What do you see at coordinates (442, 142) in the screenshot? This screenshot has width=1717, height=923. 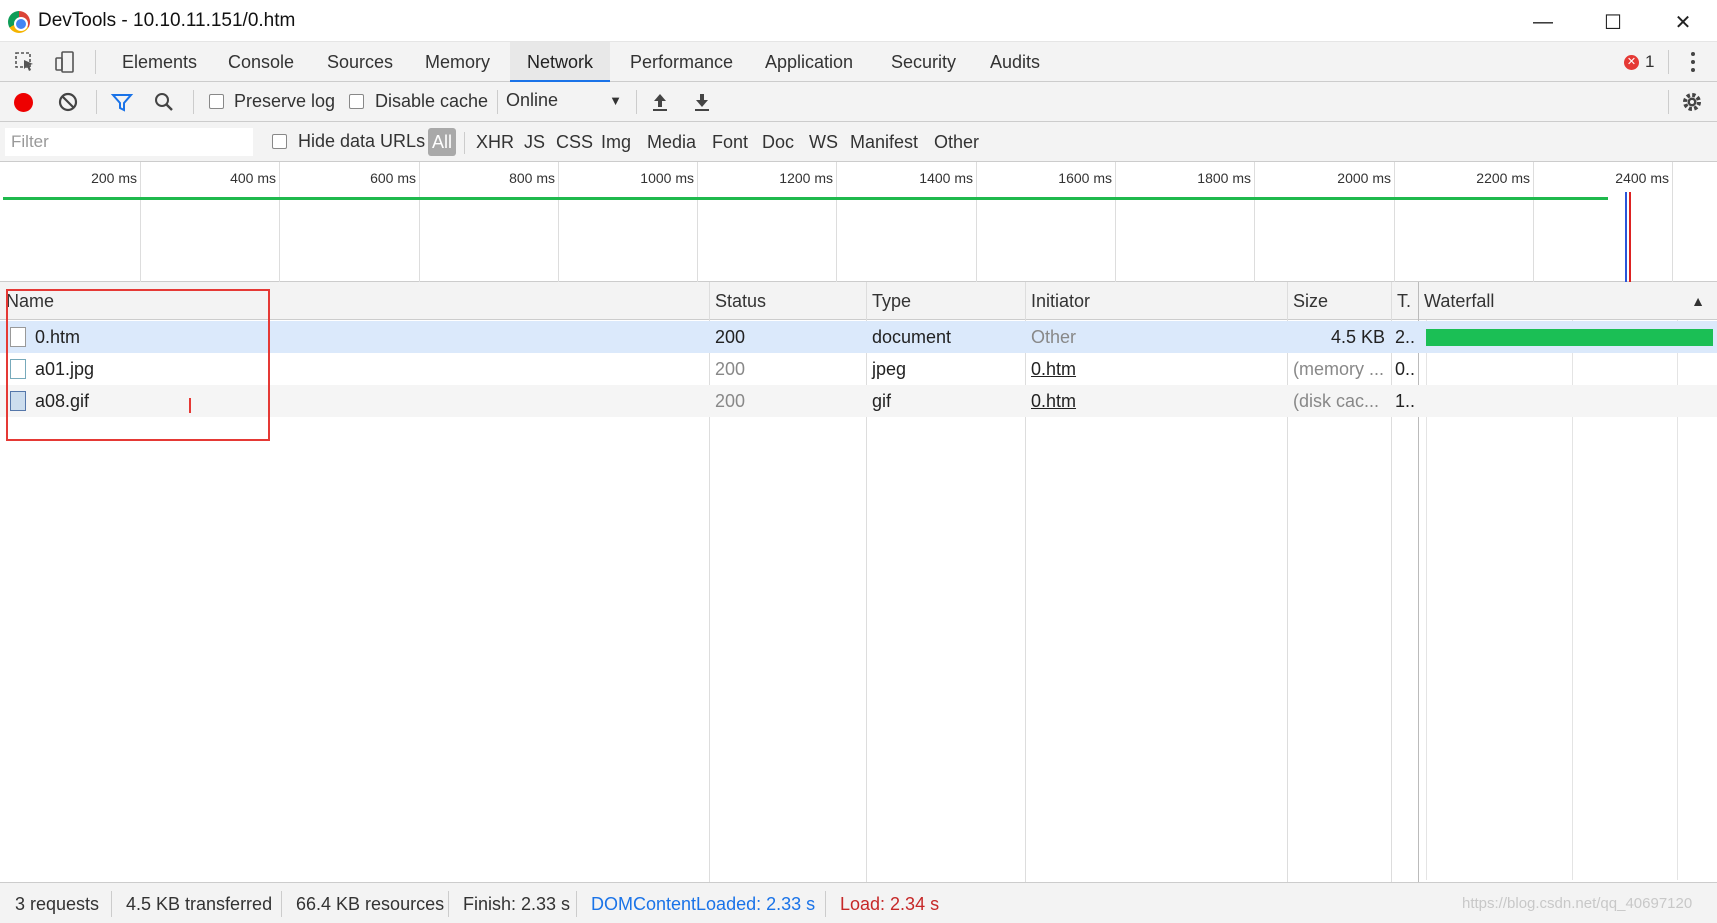 I see `type-filter-all: All` at bounding box center [442, 142].